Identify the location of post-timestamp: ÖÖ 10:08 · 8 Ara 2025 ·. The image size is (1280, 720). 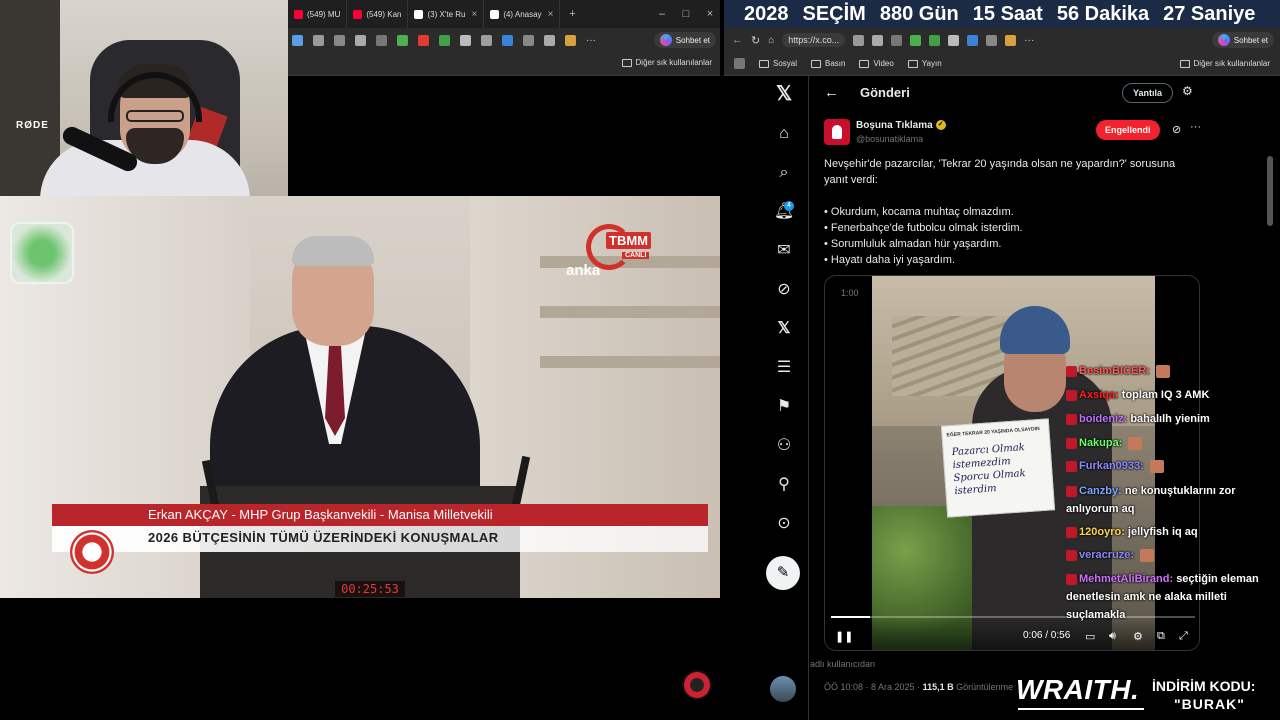
(873, 687).